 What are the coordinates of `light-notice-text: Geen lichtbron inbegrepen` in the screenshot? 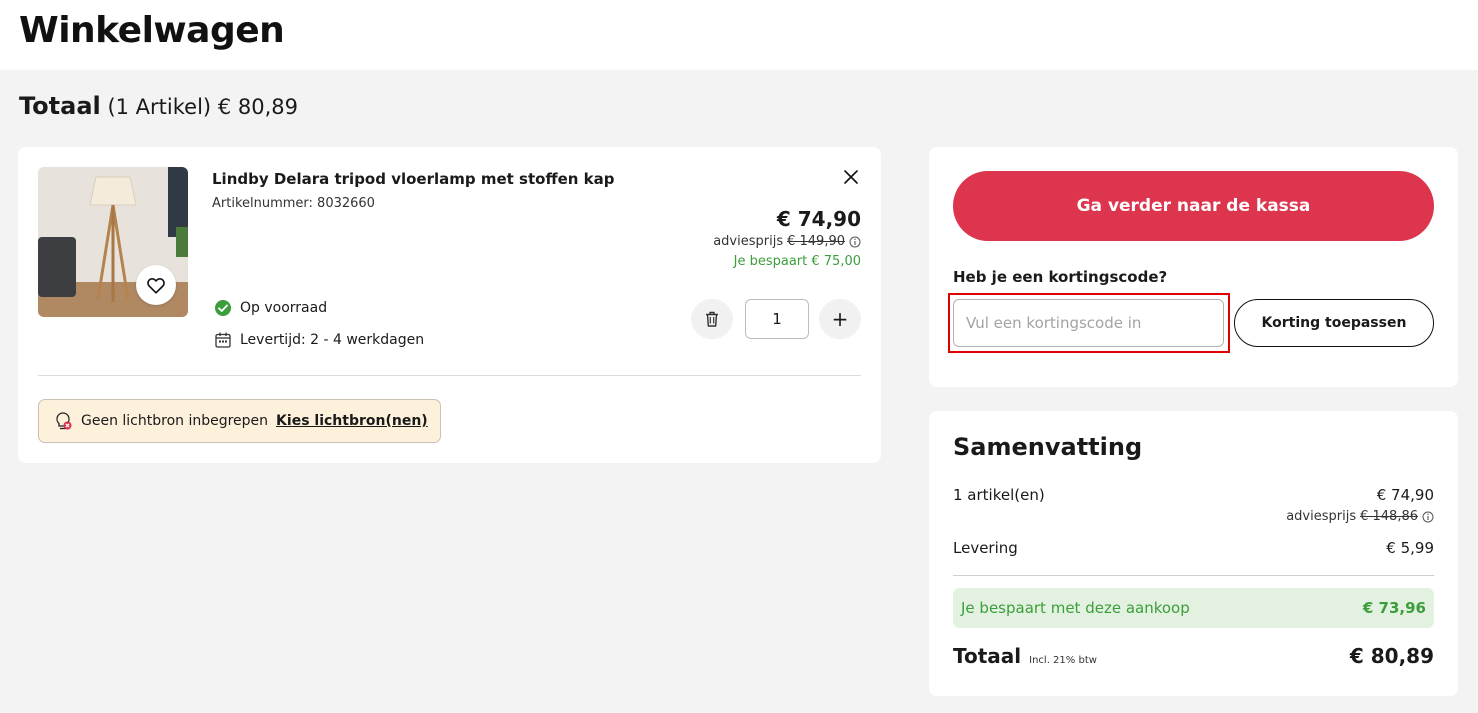 It's located at (175, 421).